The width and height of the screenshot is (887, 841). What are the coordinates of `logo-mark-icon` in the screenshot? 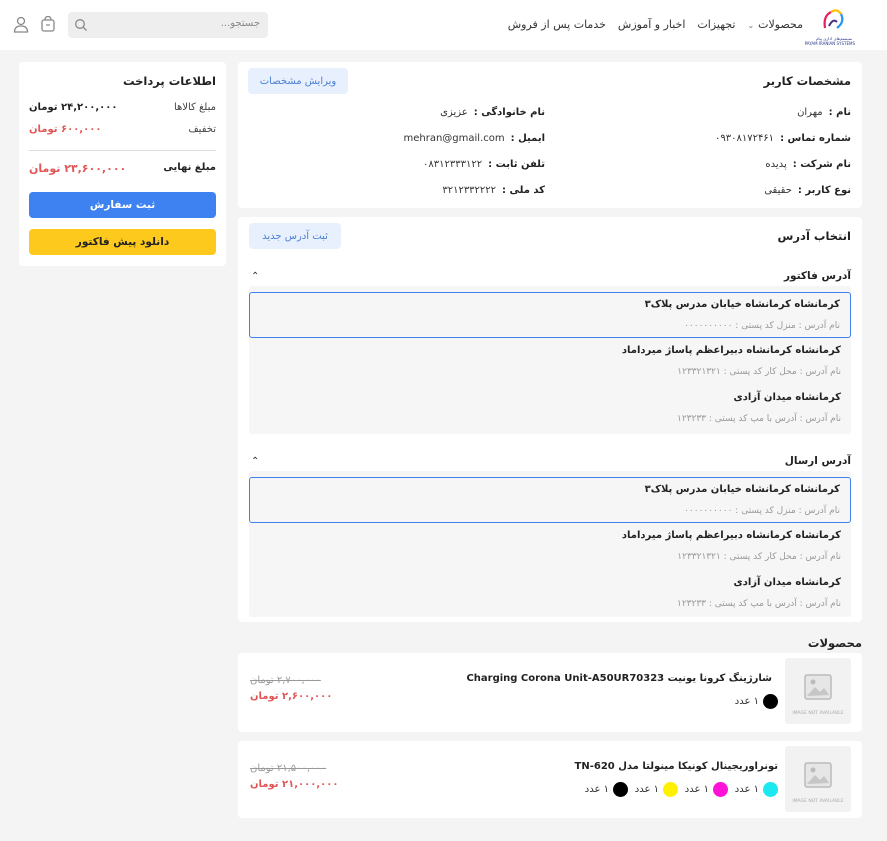 It's located at (833, 19).